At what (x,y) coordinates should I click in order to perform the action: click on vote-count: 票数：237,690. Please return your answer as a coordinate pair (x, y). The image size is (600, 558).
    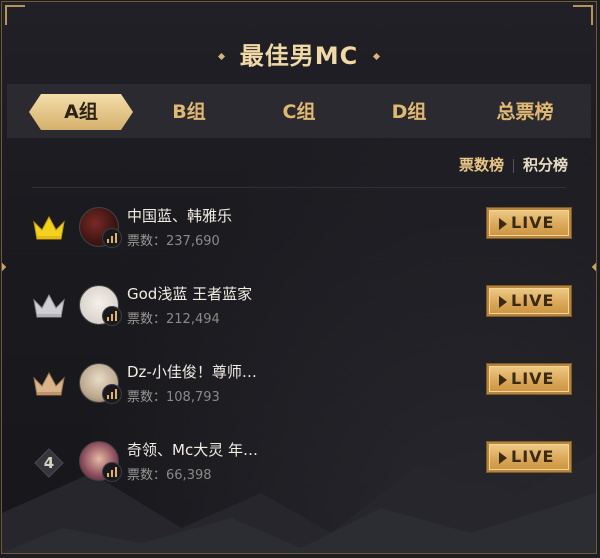
    Looking at the image, I should click on (173, 239).